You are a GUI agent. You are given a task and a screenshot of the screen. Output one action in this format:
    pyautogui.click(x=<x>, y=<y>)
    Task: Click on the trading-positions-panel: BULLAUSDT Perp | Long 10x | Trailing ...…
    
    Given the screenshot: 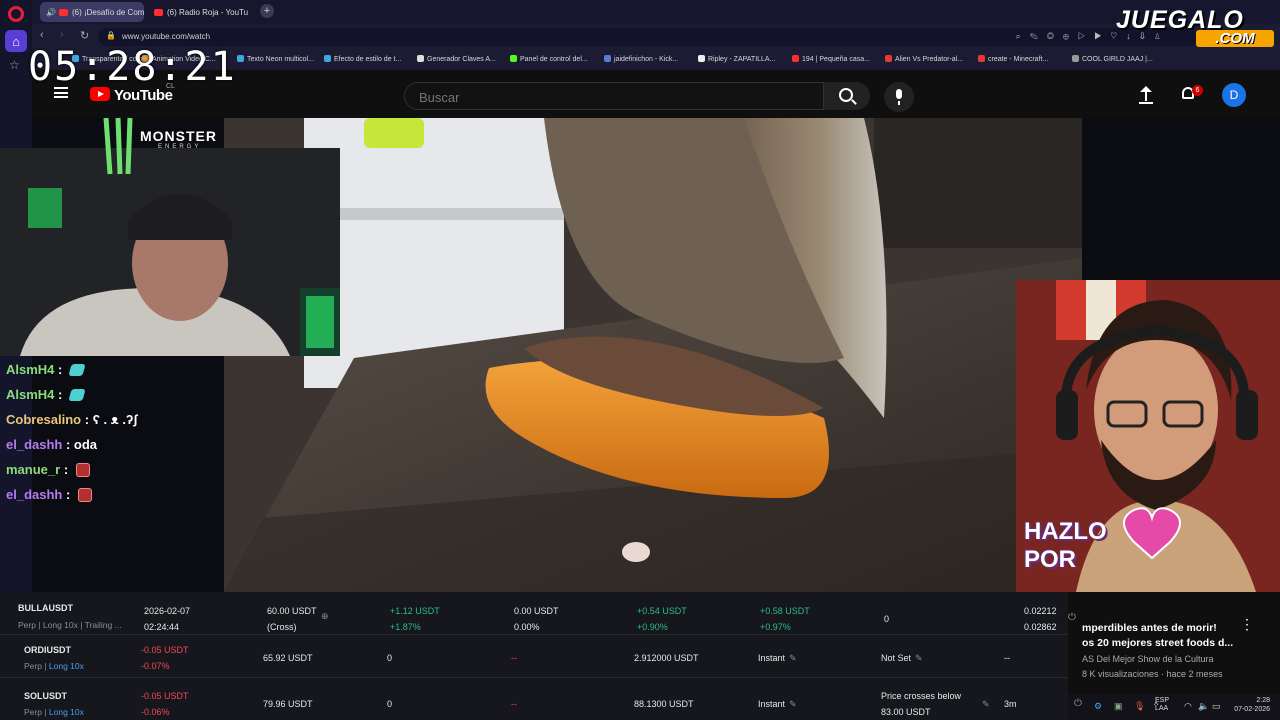 What is the action you would take?
    pyautogui.click(x=534, y=656)
    